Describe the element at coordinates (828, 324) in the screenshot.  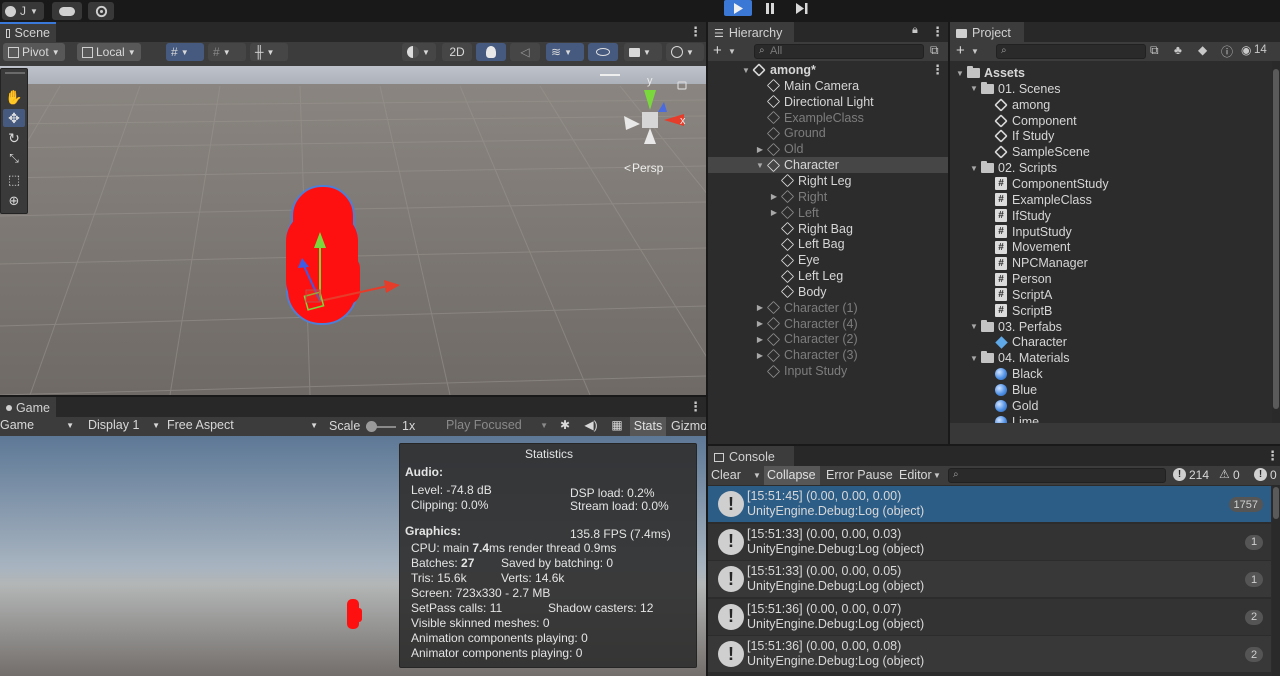
I see `hierarchy-item: ▶ Character (4)` at that location.